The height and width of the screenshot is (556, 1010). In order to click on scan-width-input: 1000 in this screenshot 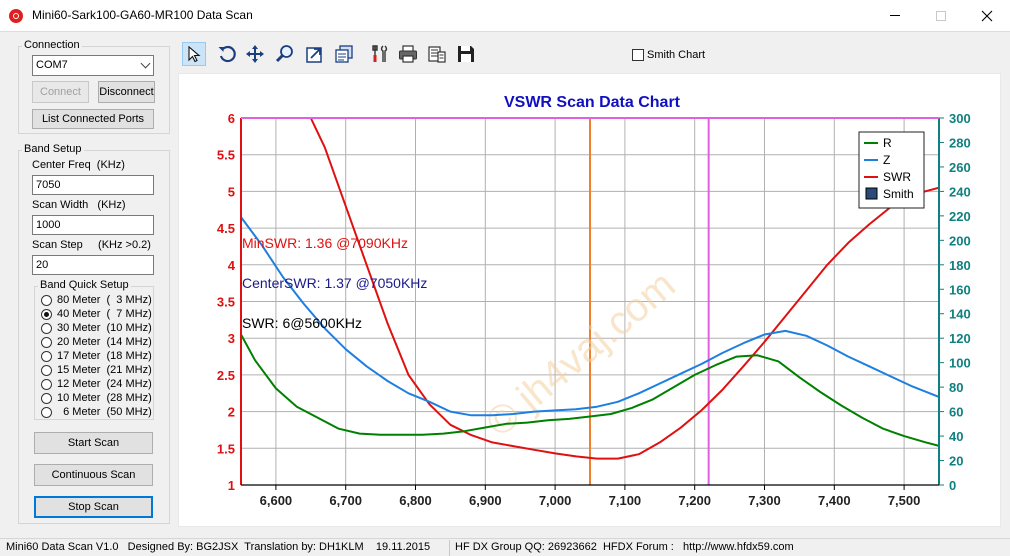, I will do `click(93, 225)`.